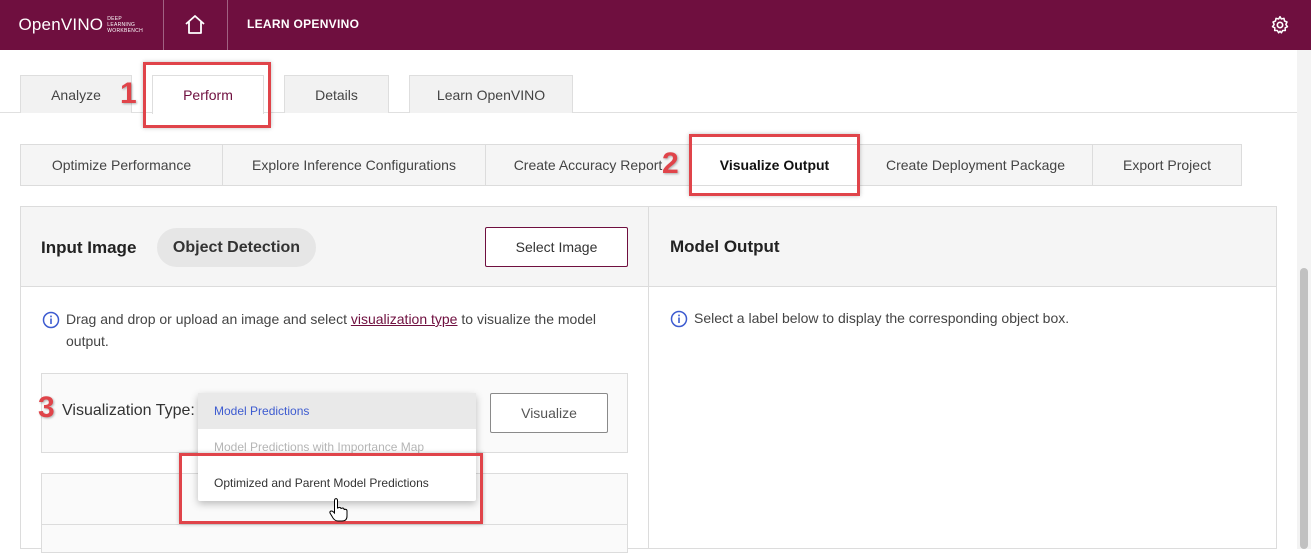 The image size is (1311, 553). I want to click on model-output-title: Model Output, so click(725, 247).